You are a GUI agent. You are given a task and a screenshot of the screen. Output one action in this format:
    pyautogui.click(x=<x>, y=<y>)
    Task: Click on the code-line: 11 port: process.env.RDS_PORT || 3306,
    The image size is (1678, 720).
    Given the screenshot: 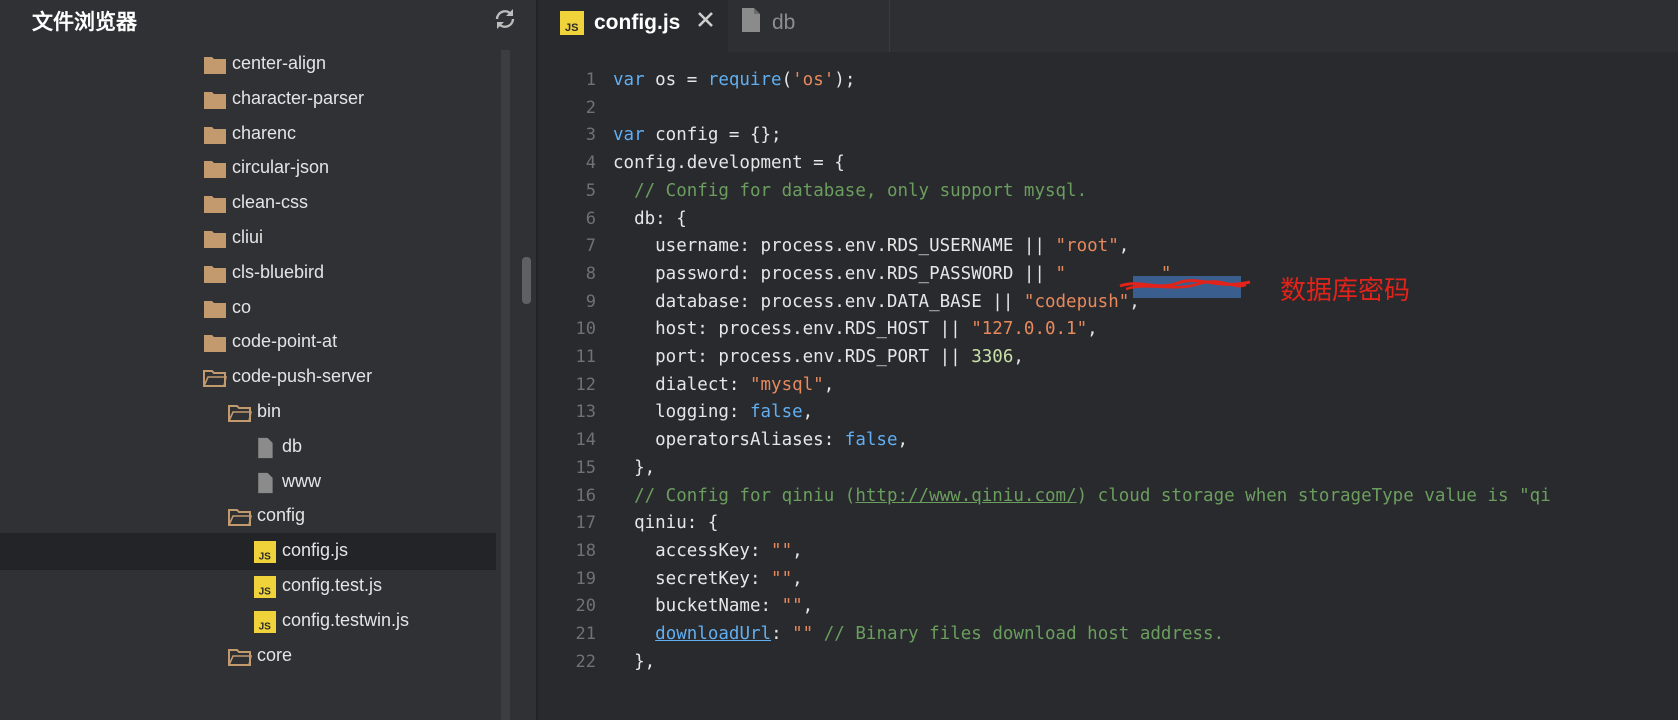 What is the action you would take?
    pyautogui.click(x=1108, y=357)
    